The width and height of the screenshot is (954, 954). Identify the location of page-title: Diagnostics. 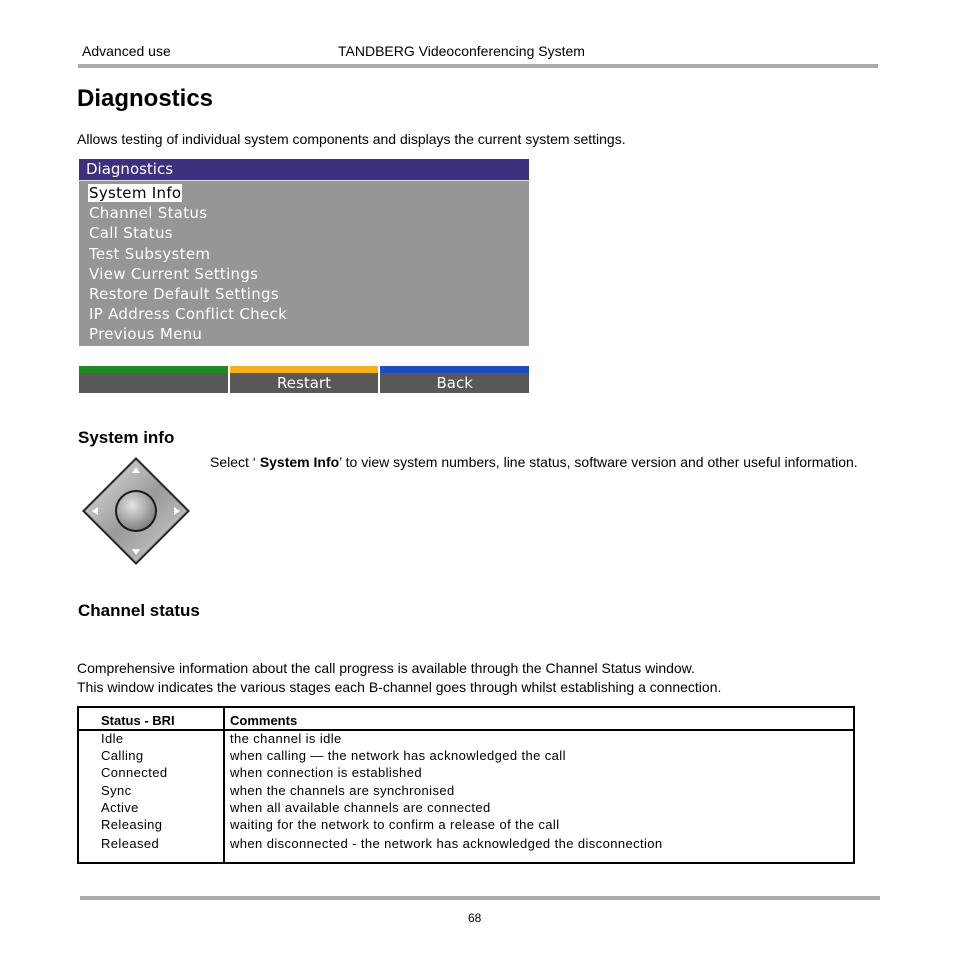
(145, 98).